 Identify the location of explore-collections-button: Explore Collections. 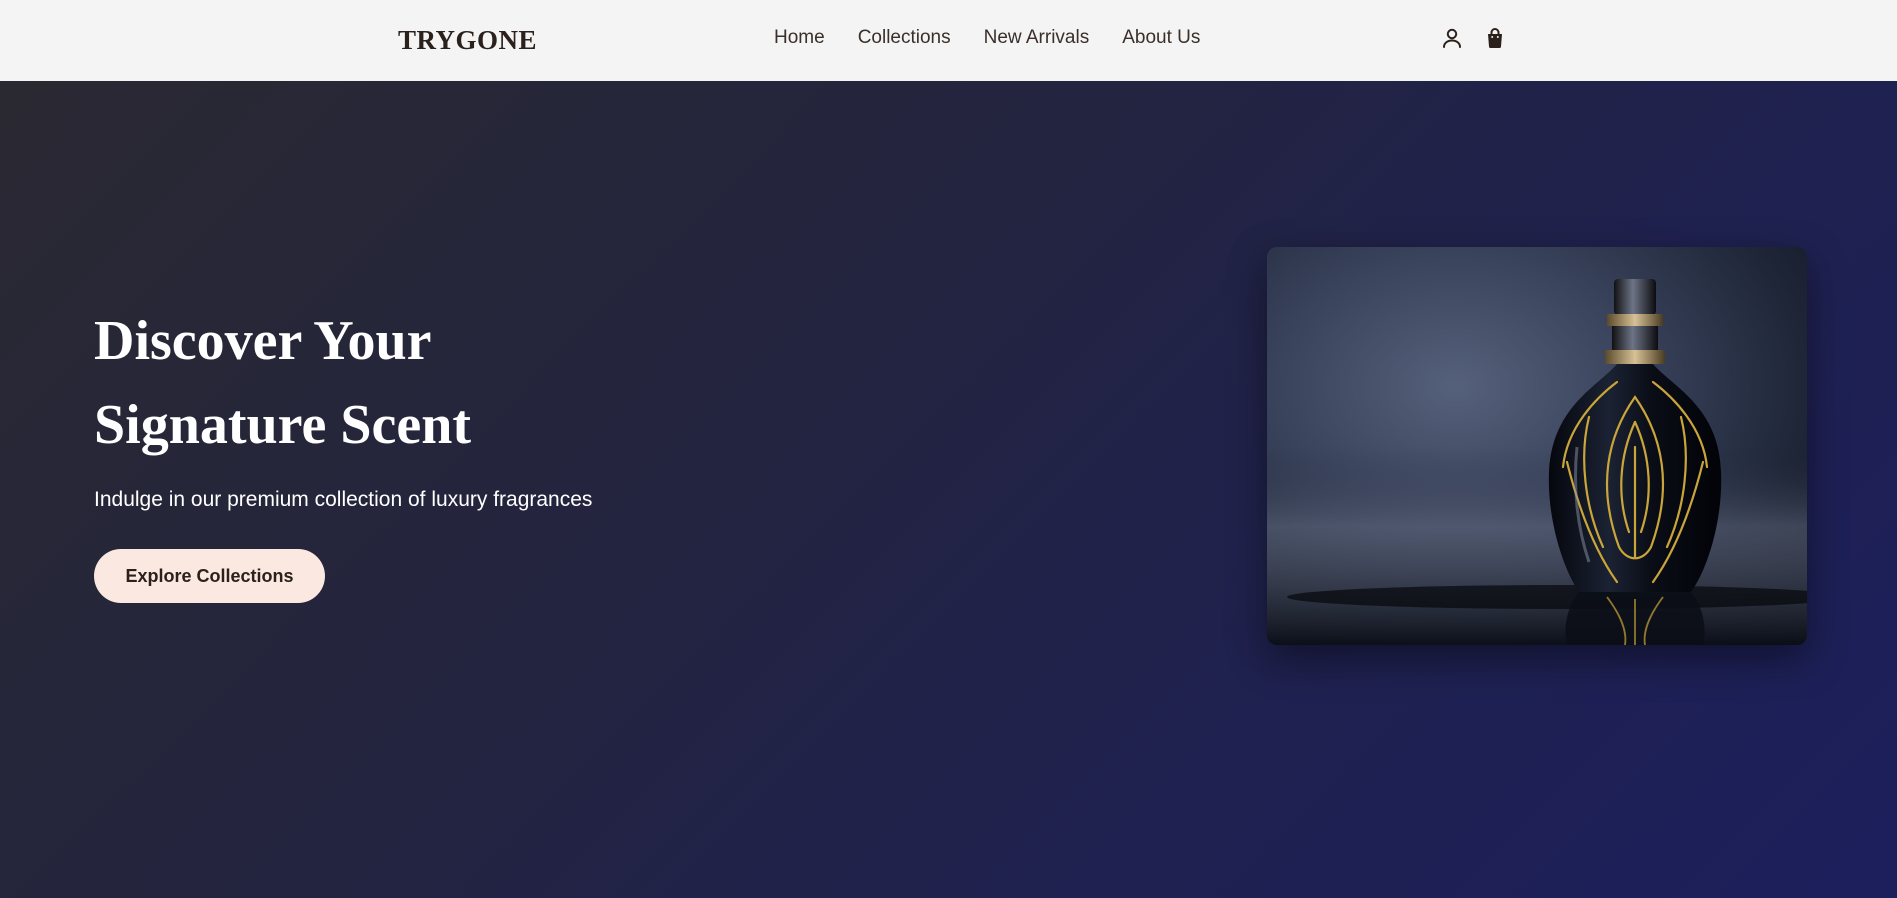
(209, 576).